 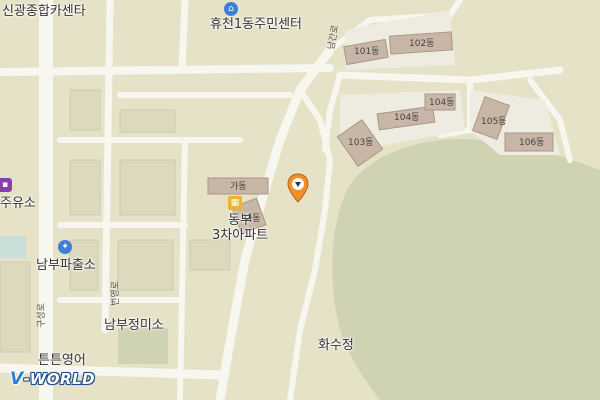 I want to click on label-gas-station: 주유소, so click(x=18, y=203).